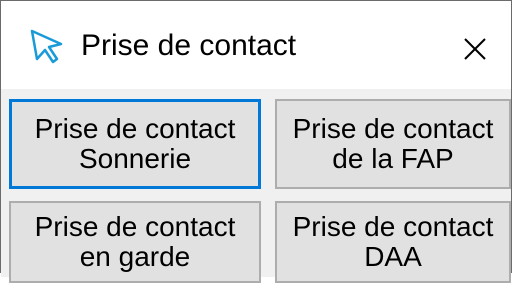 The image size is (512, 283). Describe the element at coordinates (393, 256) in the screenshot. I see `button-label-line2: DAA` at that location.